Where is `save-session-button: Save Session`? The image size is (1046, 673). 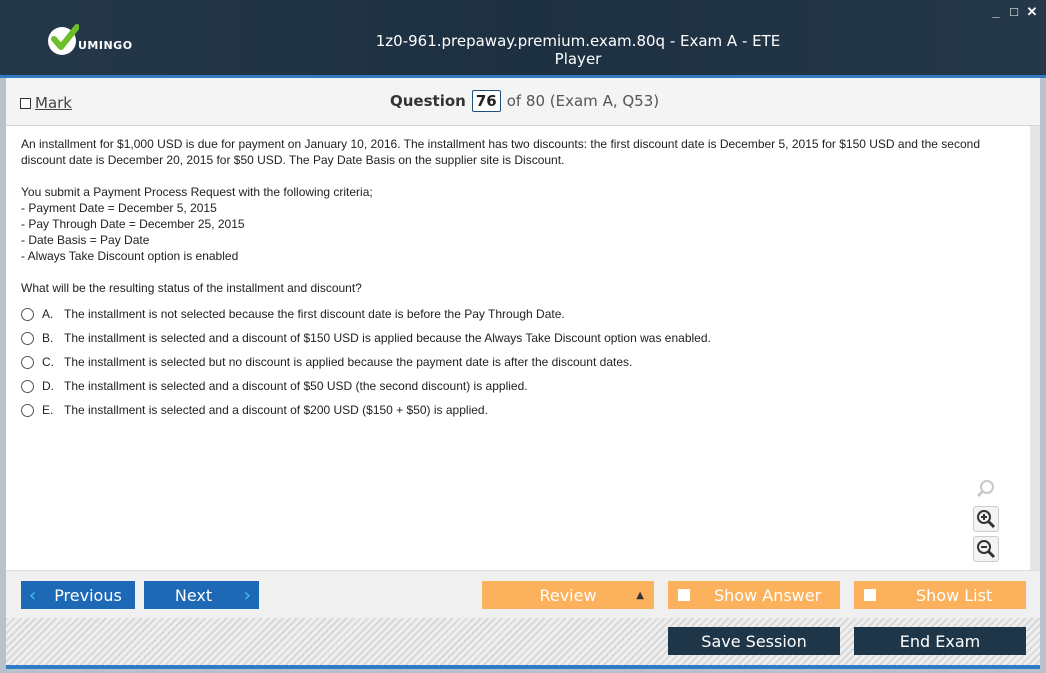 save-session-button: Save Session is located at coordinates (754, 641).